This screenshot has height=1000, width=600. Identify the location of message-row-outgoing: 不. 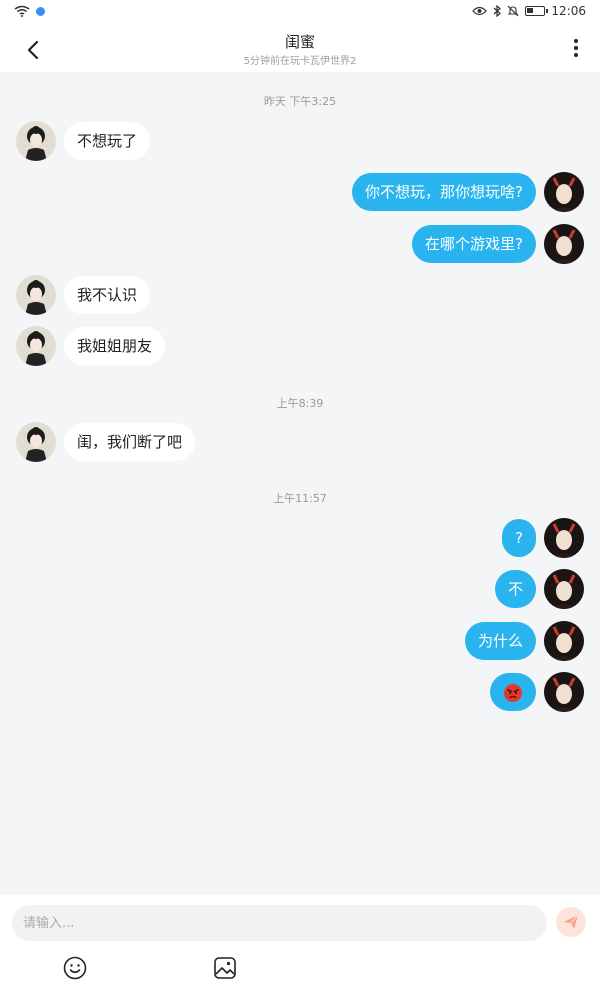
(300, 589).